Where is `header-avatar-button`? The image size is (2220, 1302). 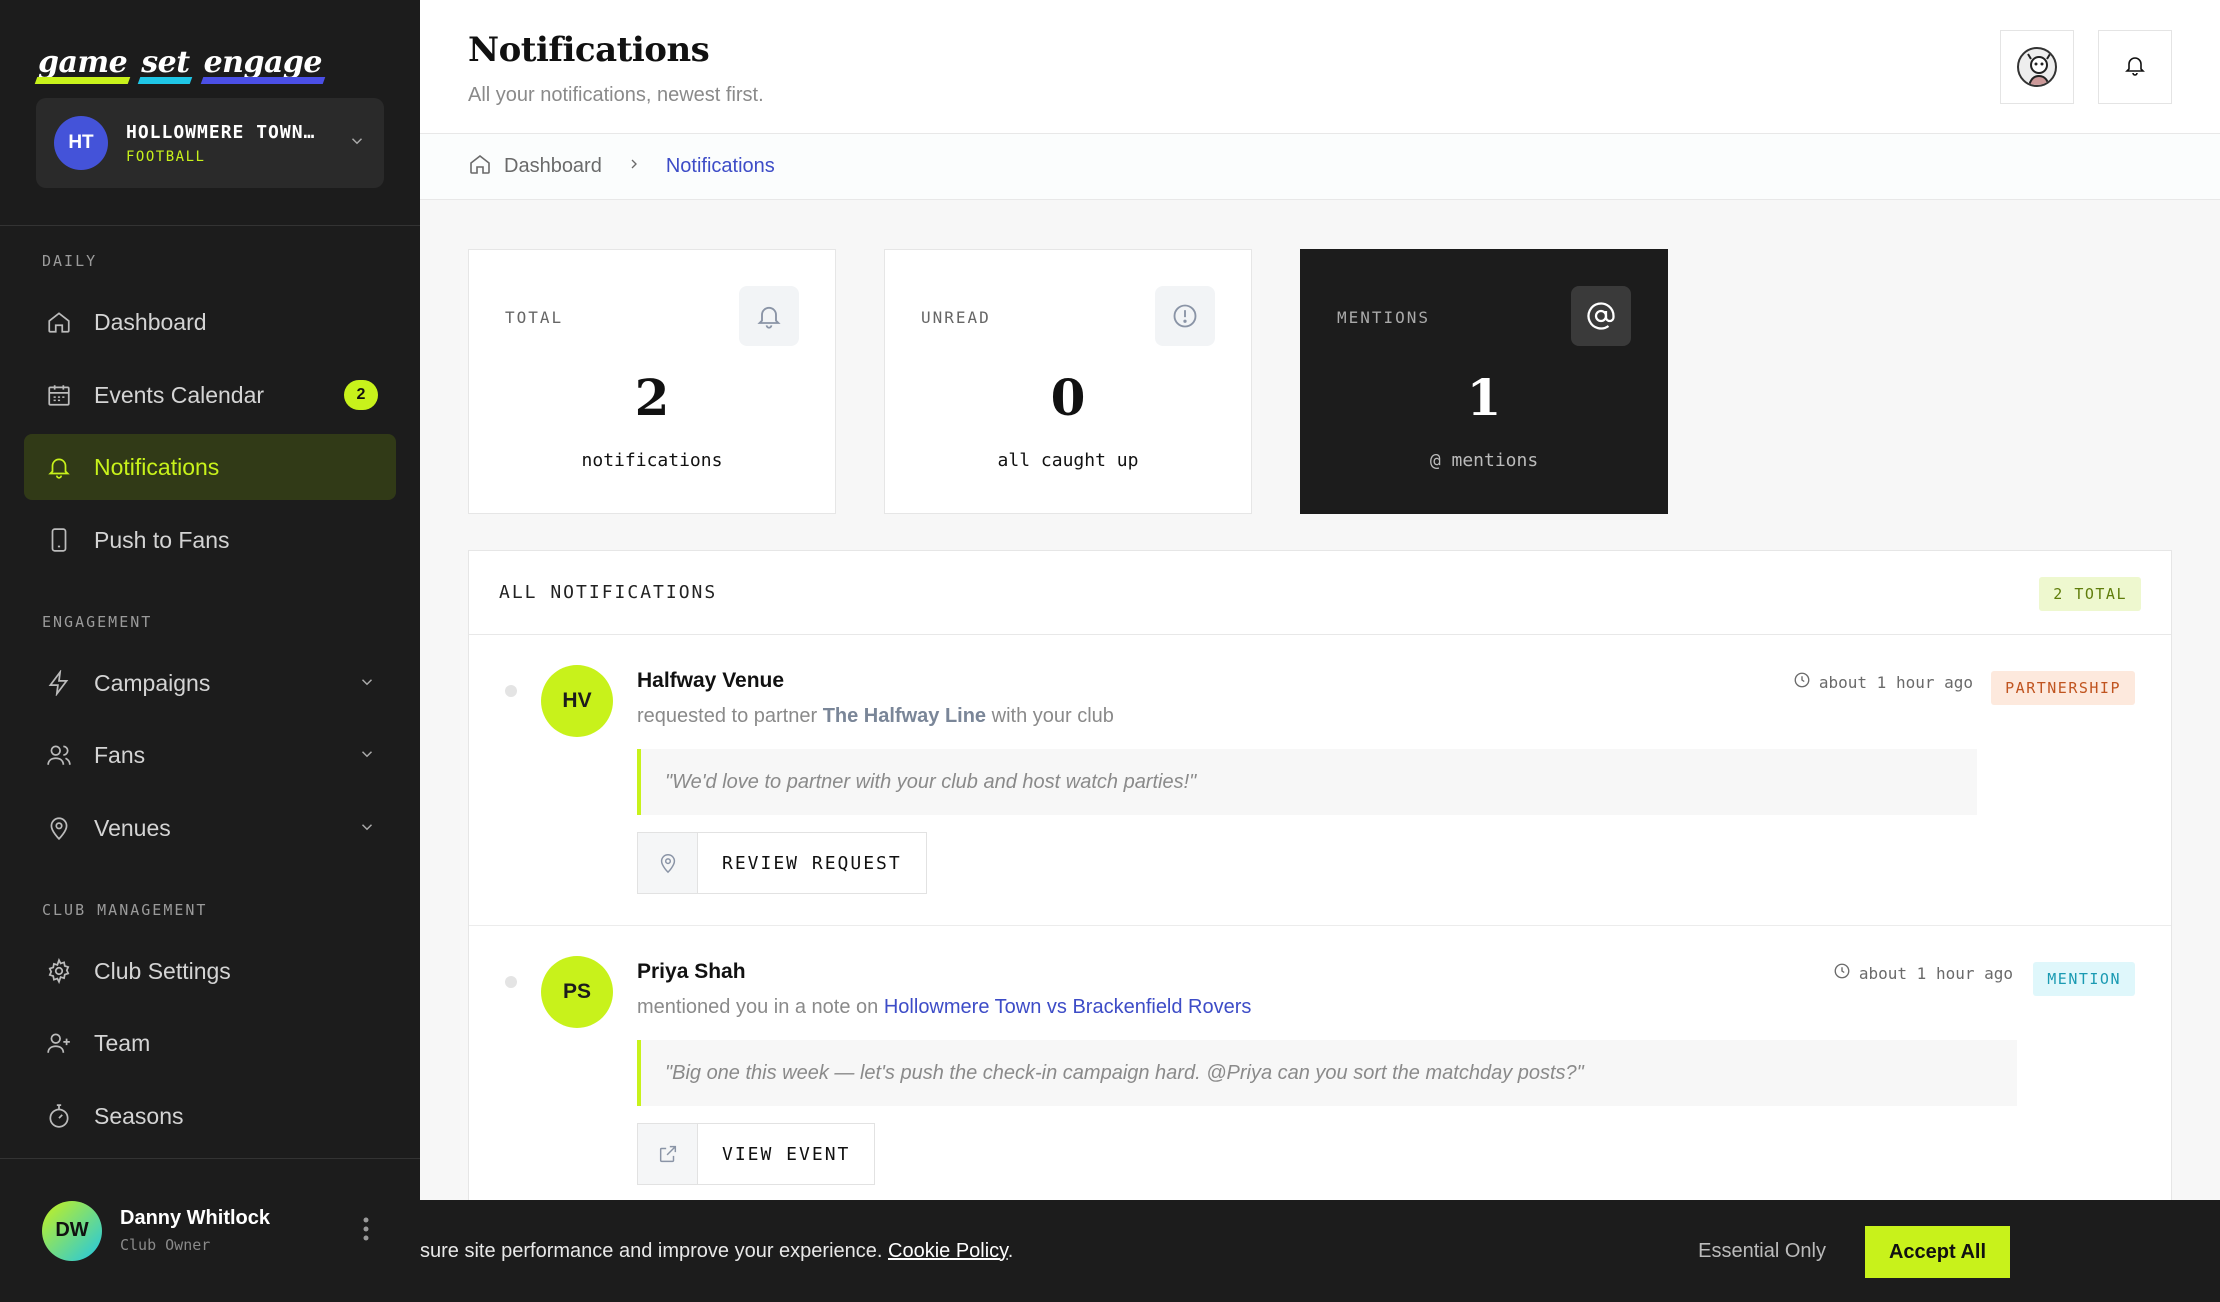 header-avatar-button is located at coordinates (2037, 67).